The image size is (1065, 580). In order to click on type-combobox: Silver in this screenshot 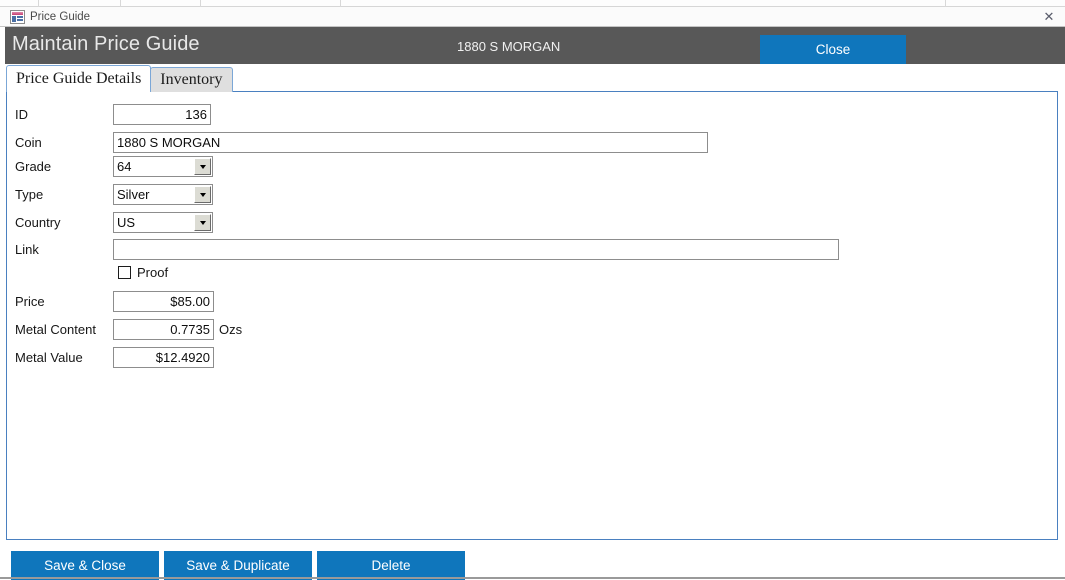, I will do `click(163, 194)`.